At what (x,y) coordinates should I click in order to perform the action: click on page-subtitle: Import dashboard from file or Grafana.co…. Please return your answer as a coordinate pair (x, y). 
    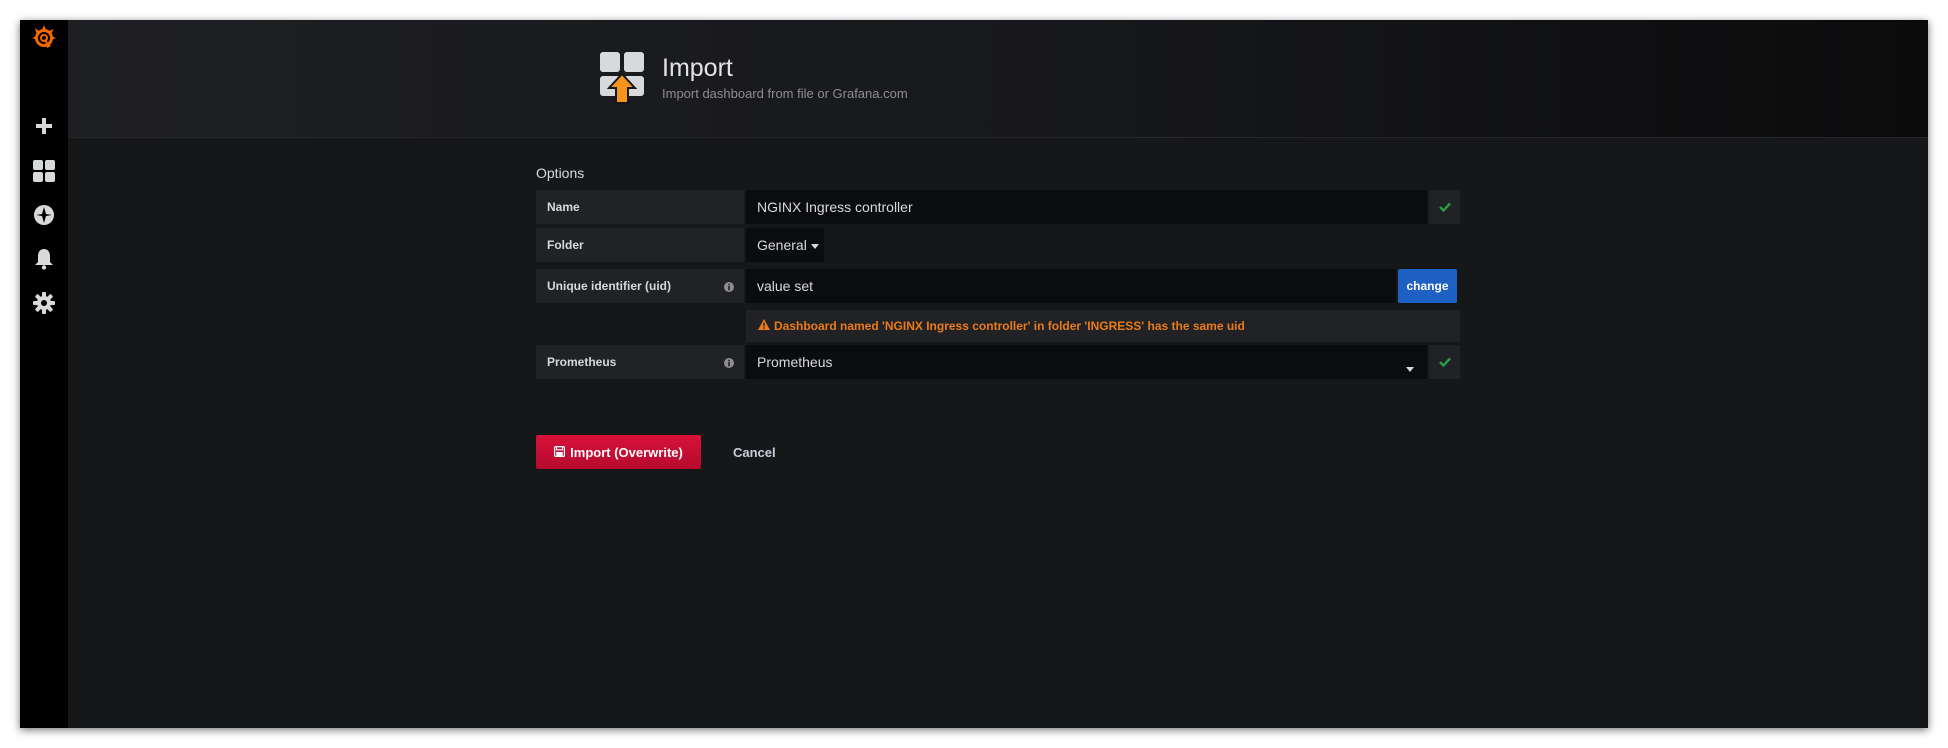
    Looking at the image, I should click on (785, 93).